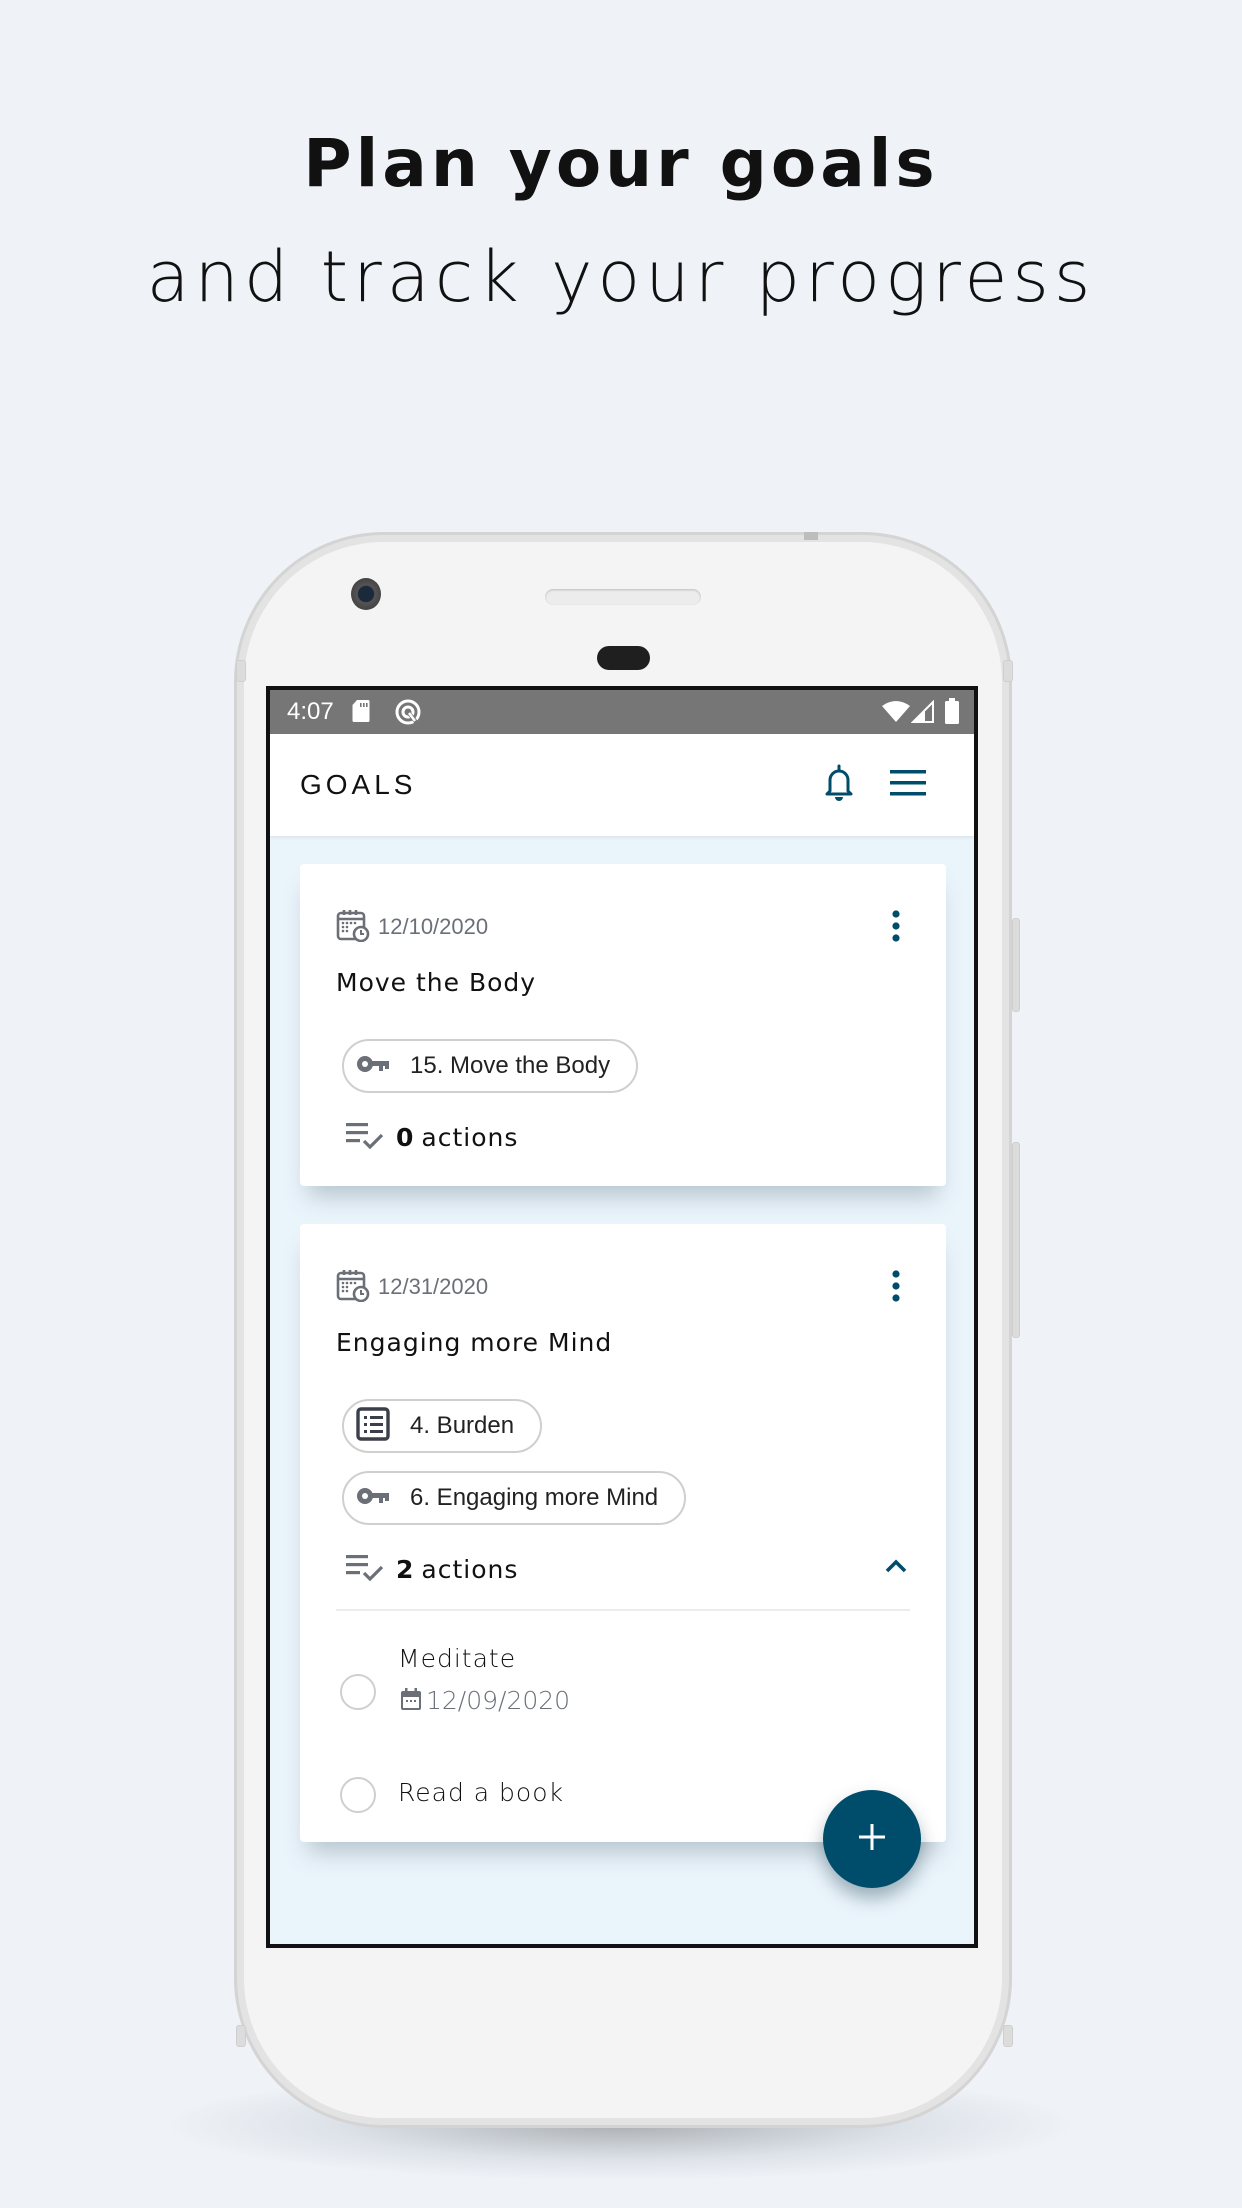 This screenshot has height=2208, width=1242. What do you see at coordinates (621, 163) in the screenshot?
I see `headline-title: Plan your goals` at bounding box center [621, 163].